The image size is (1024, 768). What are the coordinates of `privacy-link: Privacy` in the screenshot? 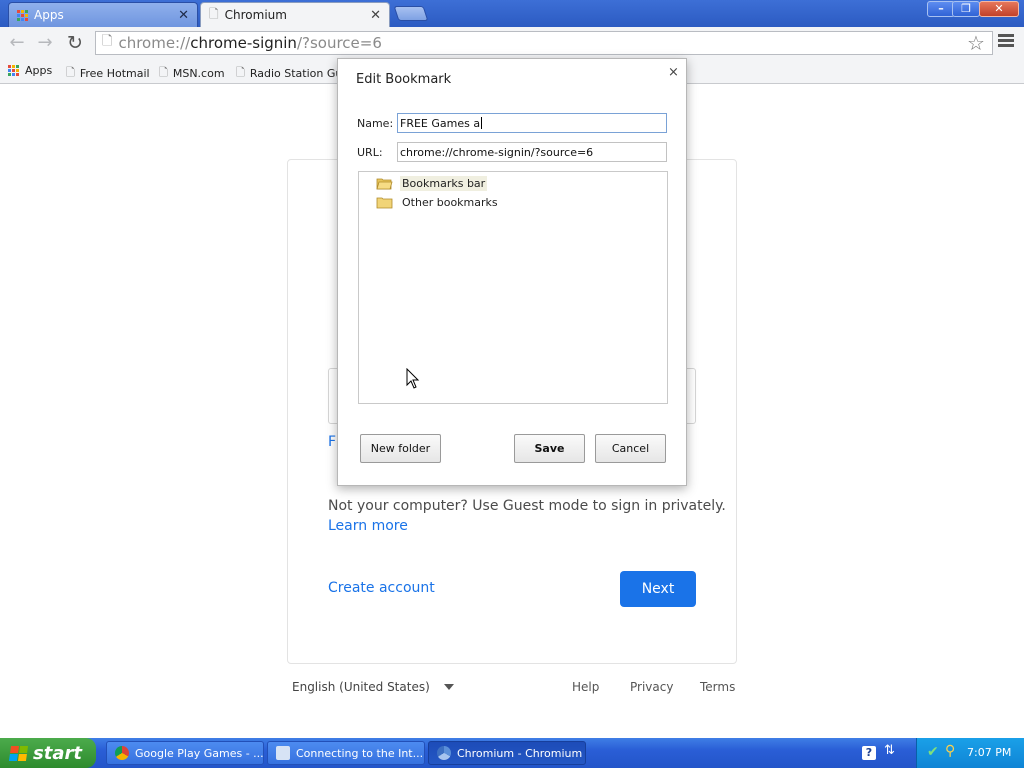 It's located at (651, 687).